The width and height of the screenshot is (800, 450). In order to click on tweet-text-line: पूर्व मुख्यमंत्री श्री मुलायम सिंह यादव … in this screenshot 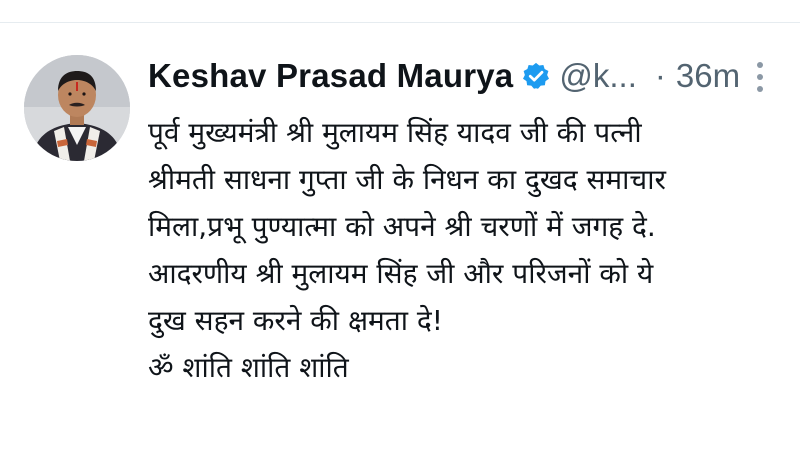, I will do `click(395, 132)`.